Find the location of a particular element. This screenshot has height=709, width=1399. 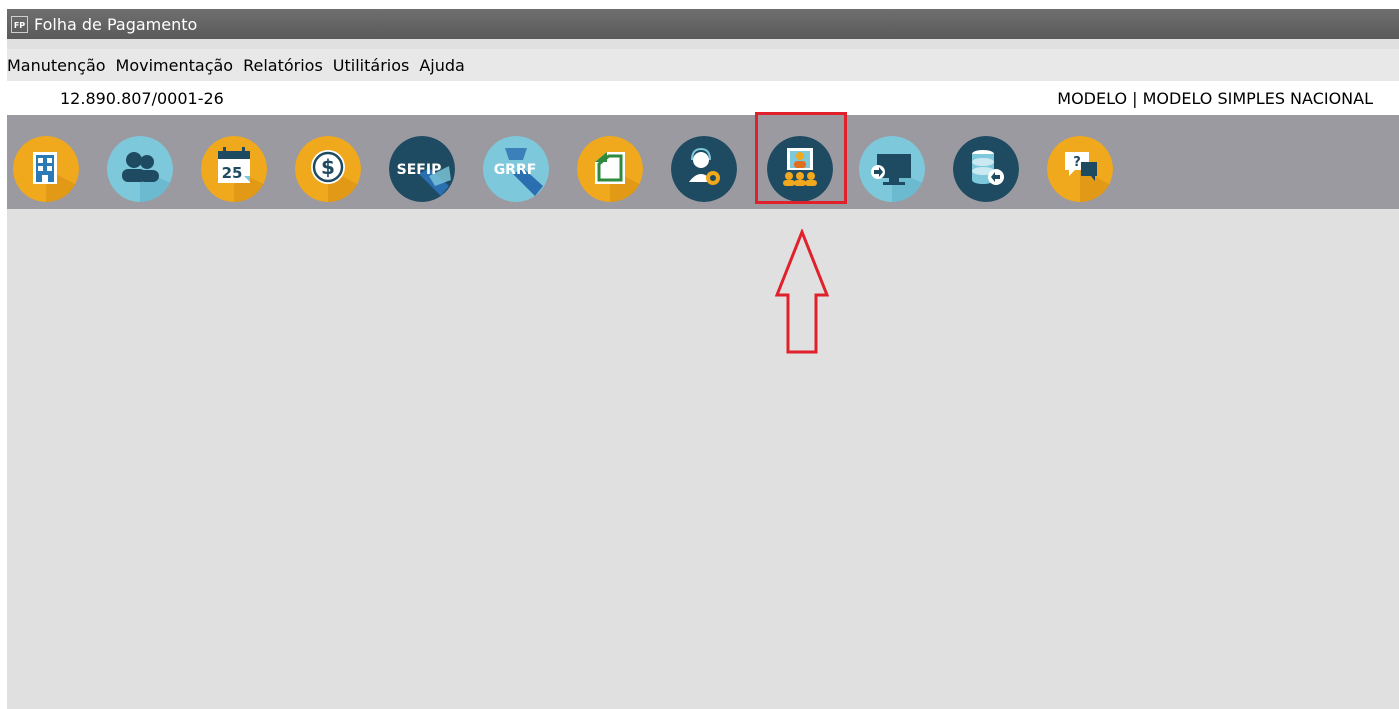

menu-manutencao: Manutenção is located at coordinates (60, 65).